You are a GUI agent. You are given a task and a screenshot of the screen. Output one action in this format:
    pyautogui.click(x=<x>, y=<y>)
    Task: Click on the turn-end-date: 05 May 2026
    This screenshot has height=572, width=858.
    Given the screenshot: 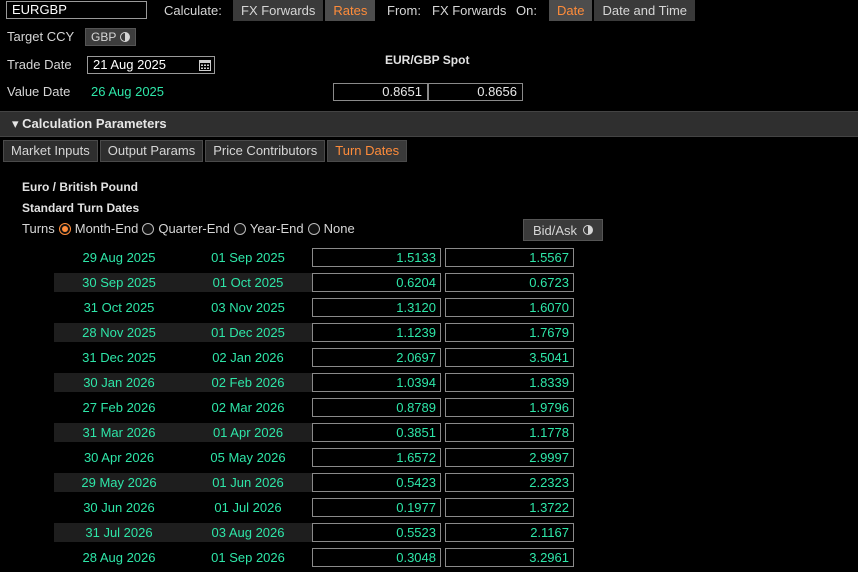 What is the action you would take?
    pyautogui.click(x=248, y=457)
    